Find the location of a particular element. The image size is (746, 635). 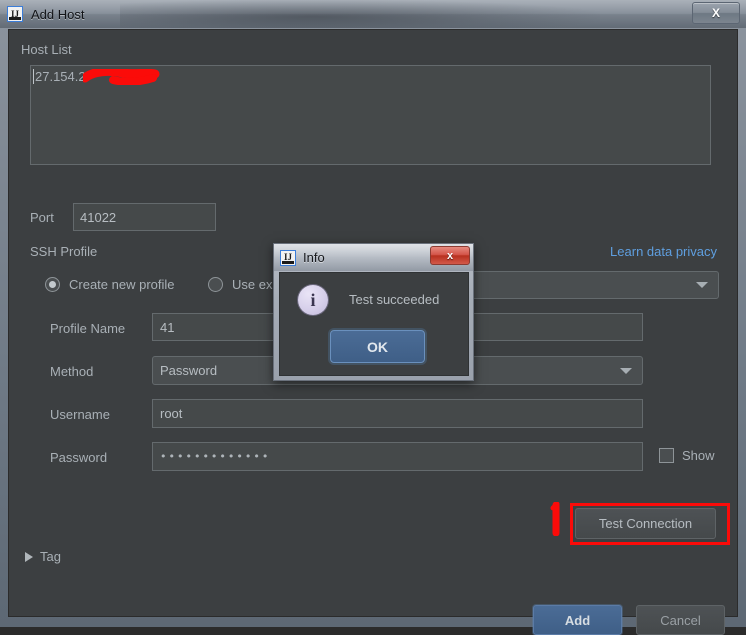

checkbox-empty-icon is located at coordinates (666, 455).